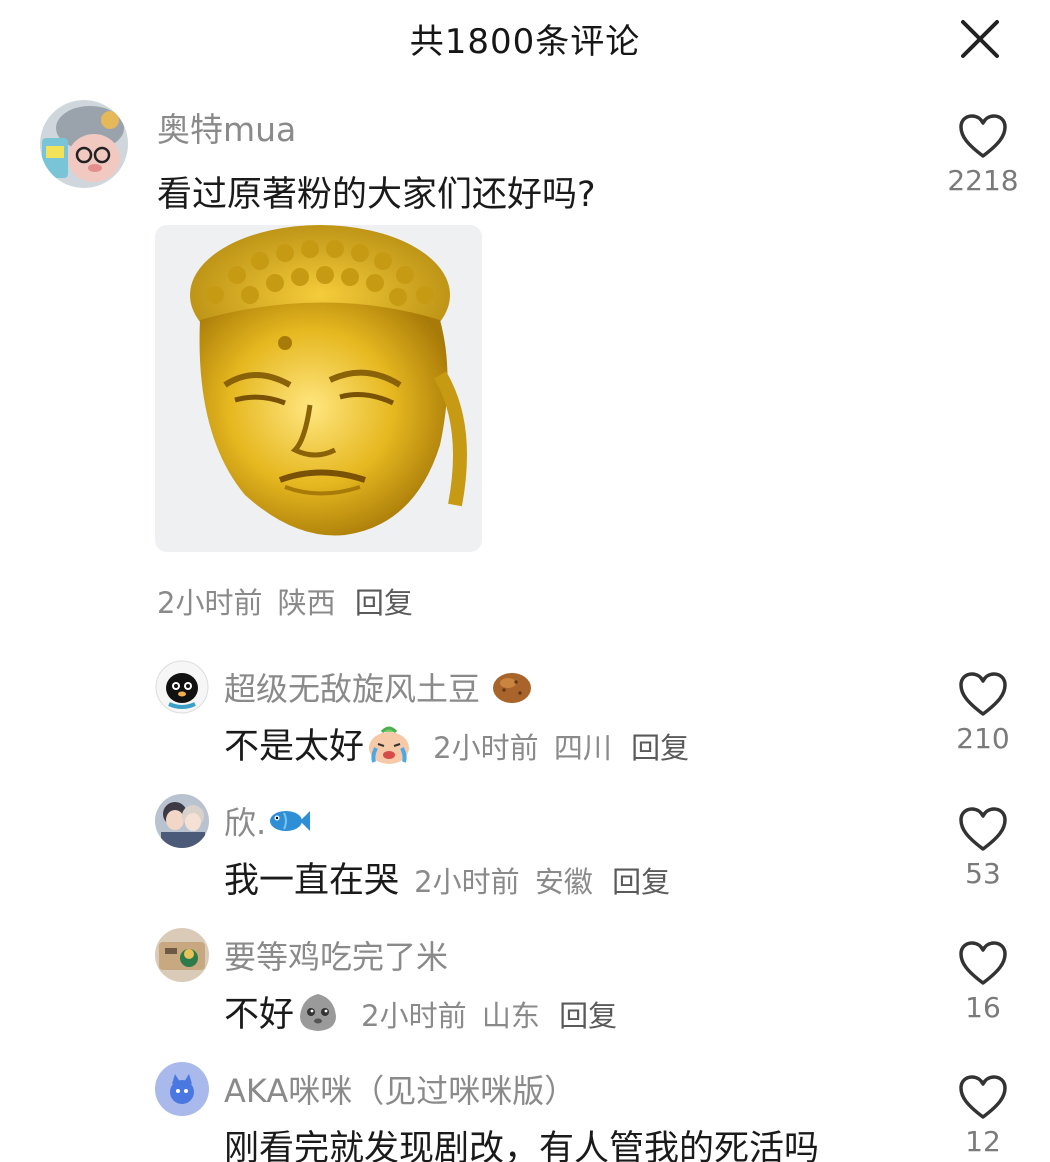 This screenshot has width=1050, height=1162. Describe the element at coordinates (983, 1007) in the screenshot. I see `like-count: 16` at that location.